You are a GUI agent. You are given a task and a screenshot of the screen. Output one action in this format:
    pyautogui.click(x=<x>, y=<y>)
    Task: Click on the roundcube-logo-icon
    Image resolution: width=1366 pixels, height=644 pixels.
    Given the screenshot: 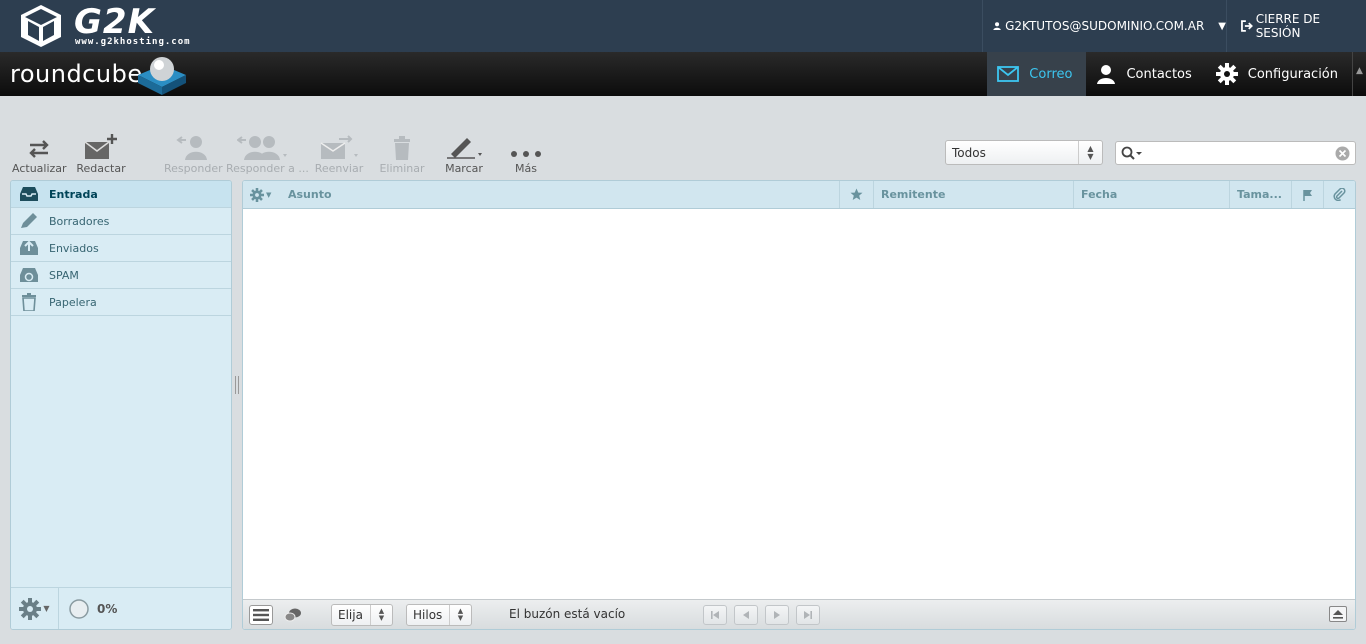 What is the action you would take?
    pyautogui.click(x=162, y=76)
    